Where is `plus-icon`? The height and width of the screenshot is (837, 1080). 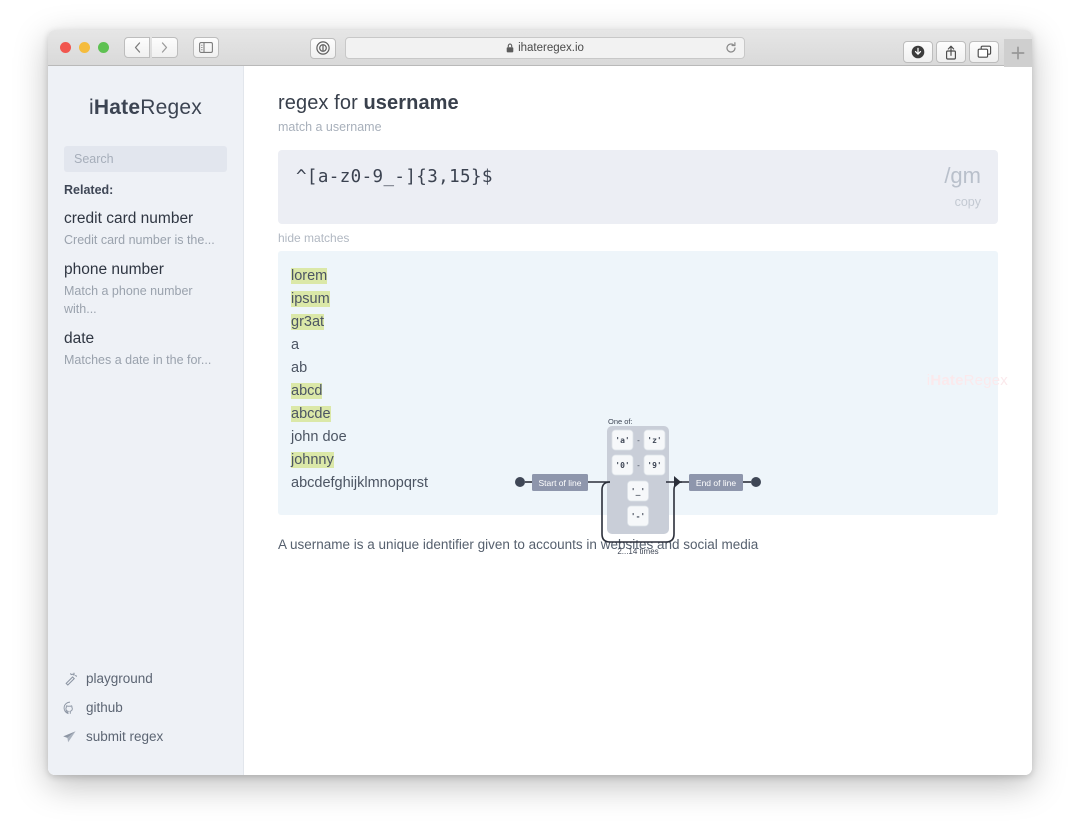
plus-icon is located at coordinates (1018, 53).